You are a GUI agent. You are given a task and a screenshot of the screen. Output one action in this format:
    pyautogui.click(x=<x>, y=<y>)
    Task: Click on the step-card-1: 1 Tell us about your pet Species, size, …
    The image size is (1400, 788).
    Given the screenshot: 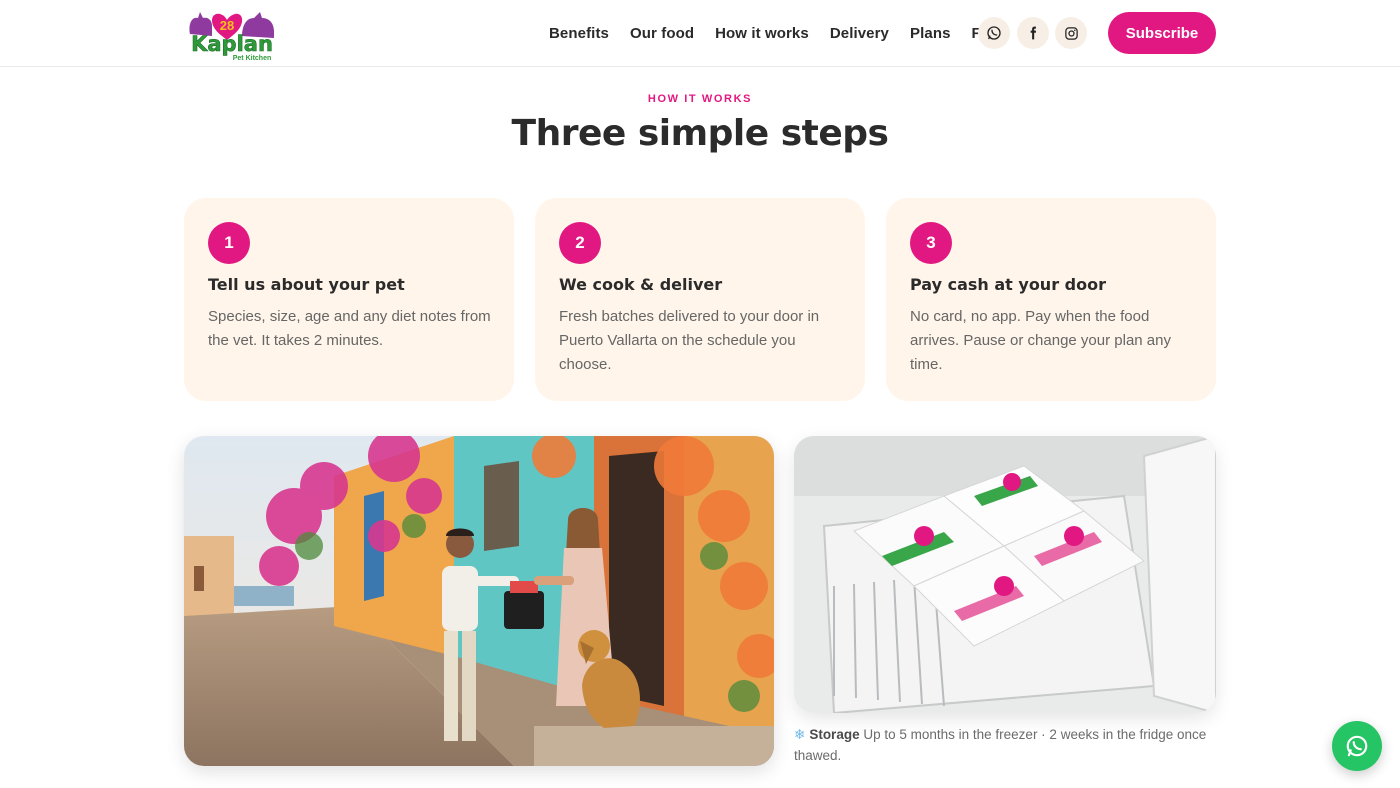 What is the action you would take?
    pyautogui.click(x=349, y=299)
    